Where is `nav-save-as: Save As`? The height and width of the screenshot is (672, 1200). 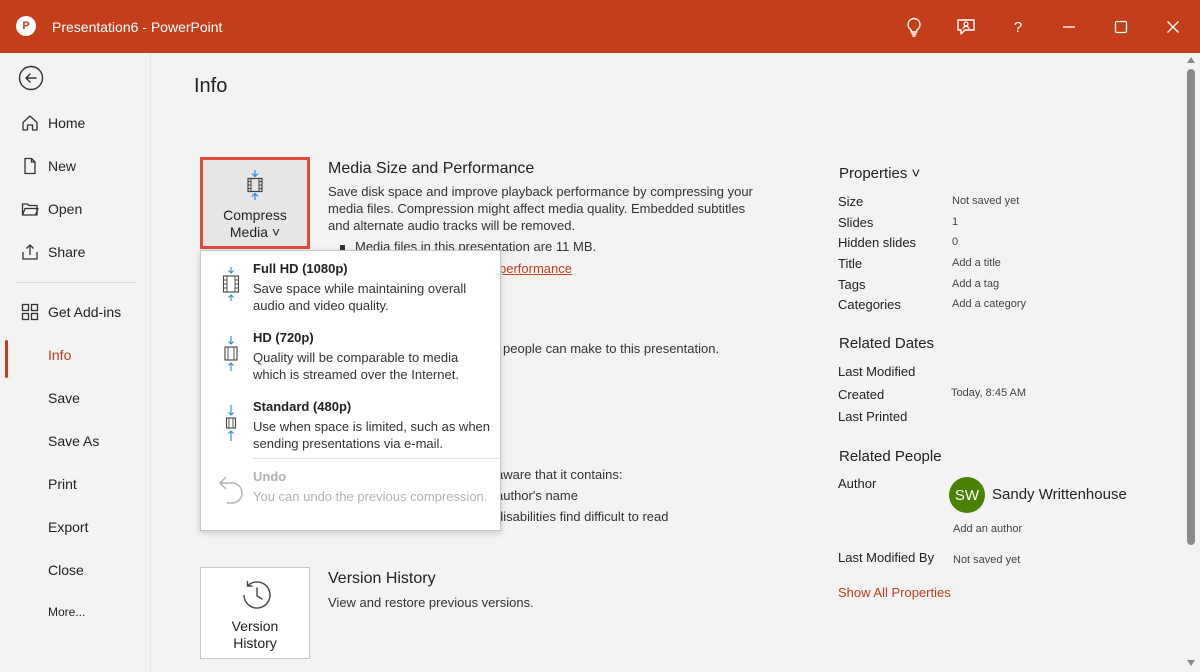 nav-save-as: Save As is located at coordinates (75, 441).